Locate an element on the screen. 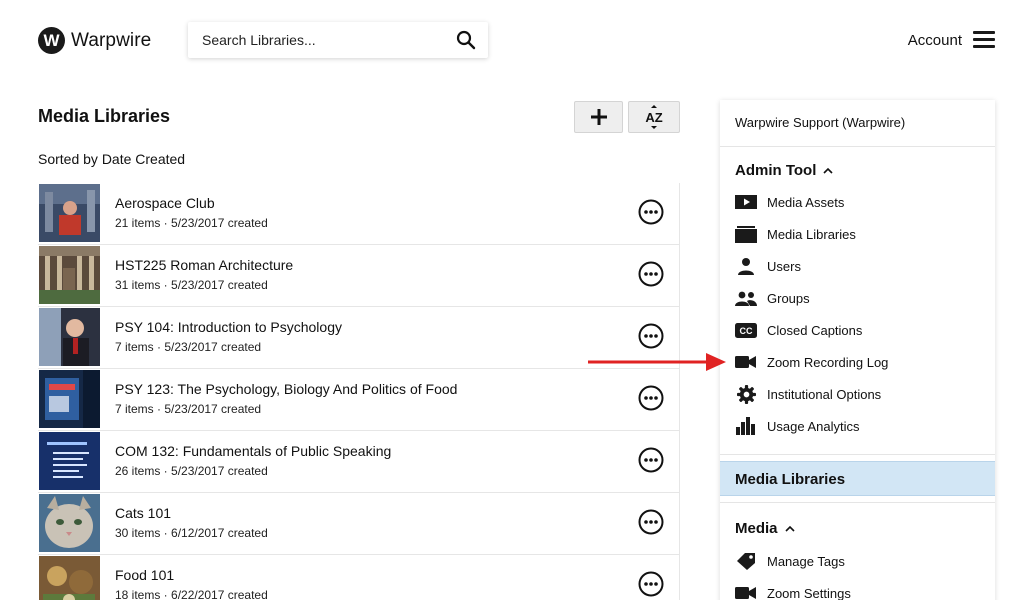  menu-item-closed-captions: CC Closed Captions is located at coordinates (798, 330).